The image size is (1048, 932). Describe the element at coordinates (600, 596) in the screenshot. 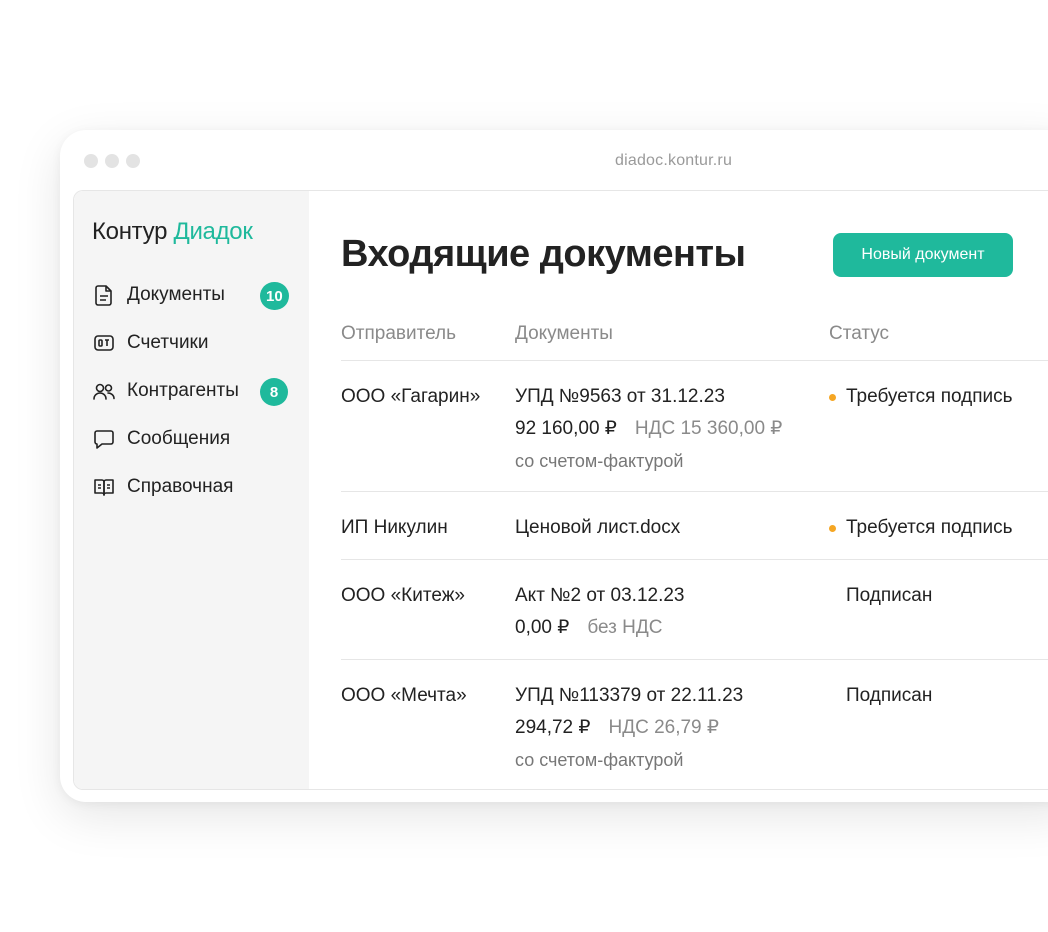

I see `document-title: Акт №2 от 03.12.23` at that location.